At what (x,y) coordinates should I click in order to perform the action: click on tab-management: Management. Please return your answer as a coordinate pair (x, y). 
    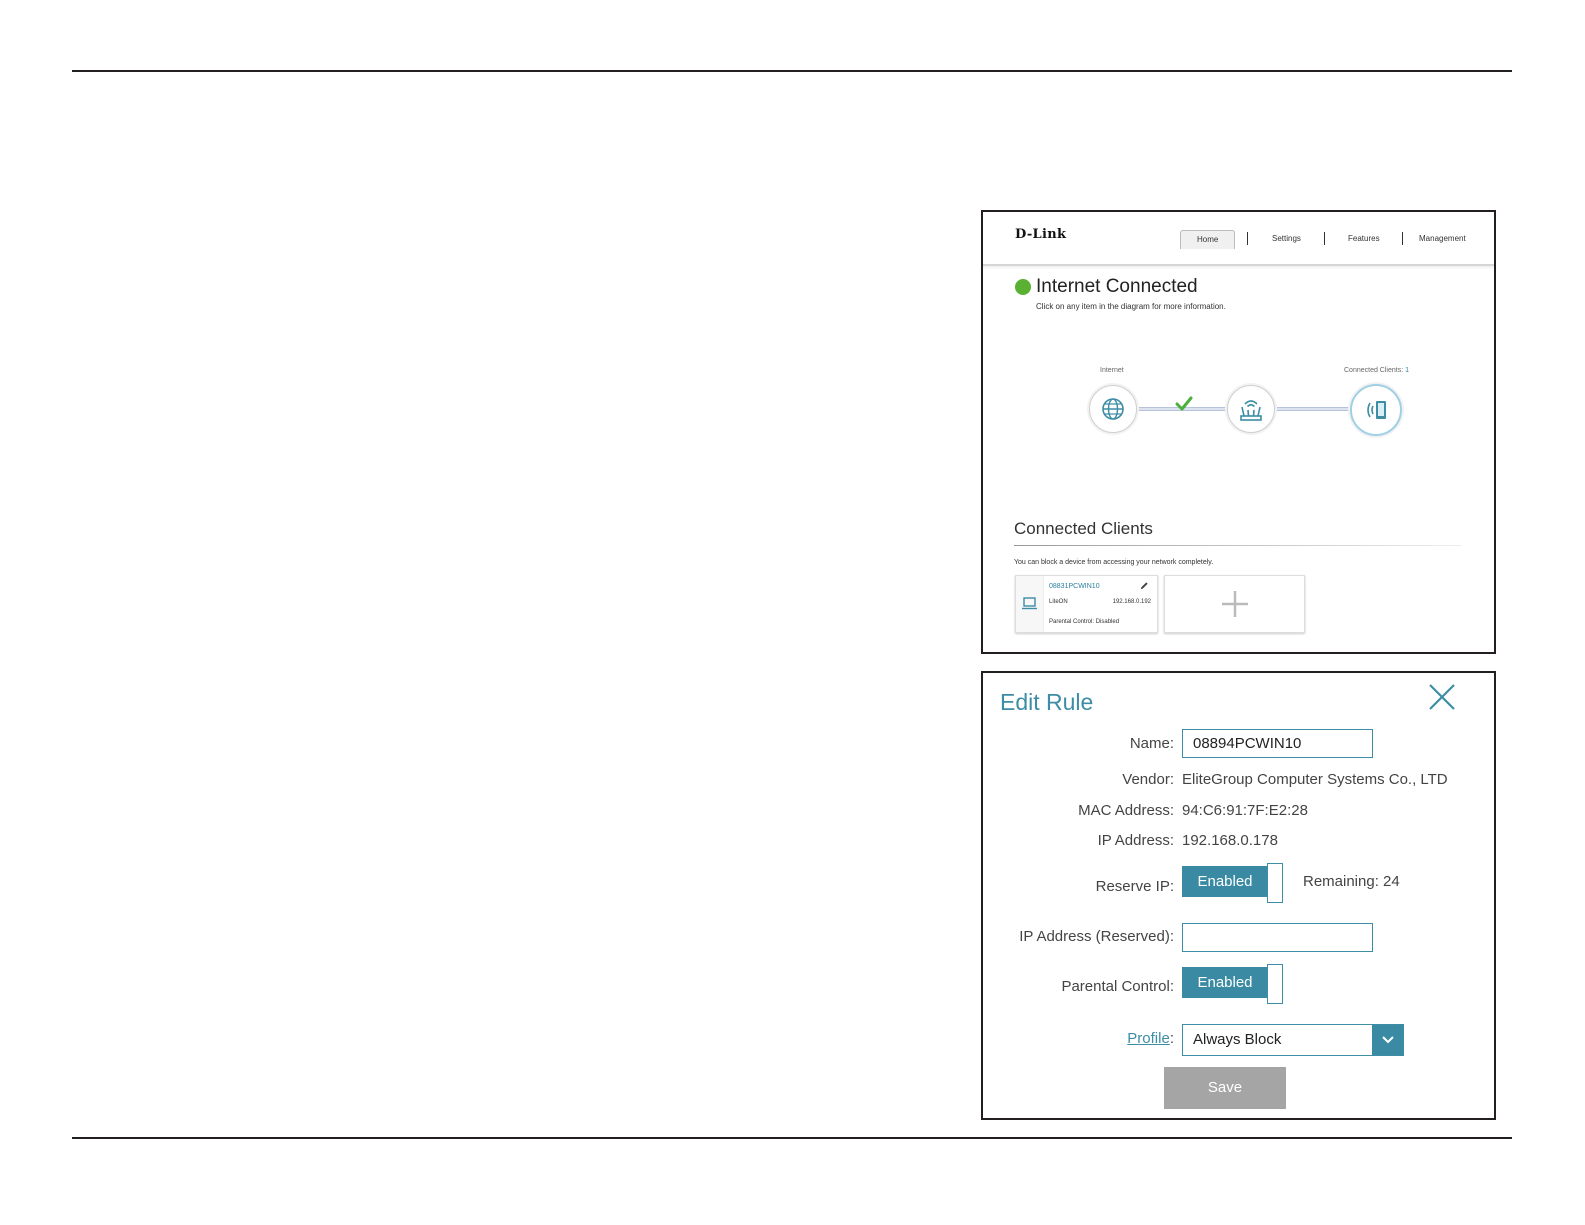
    Looking at the image, I should click on (1442, 239).